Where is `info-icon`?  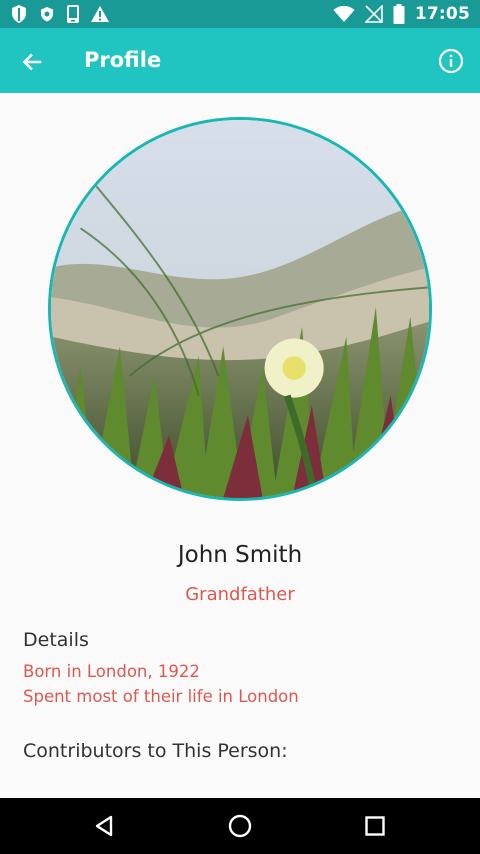
info-icon is located at coordinates (451, 61).